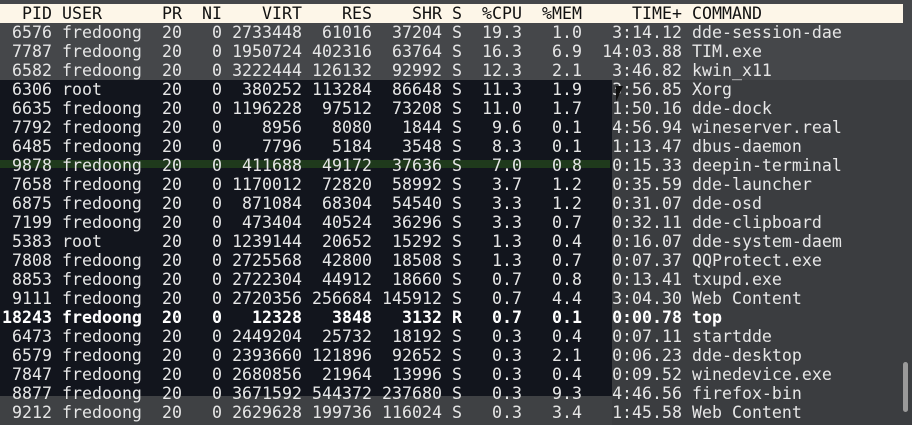  What do you see at coordinates (647, 184) in the screenshot?
I see `cell-time: 0:35.59` at bounding box center [647, 184].